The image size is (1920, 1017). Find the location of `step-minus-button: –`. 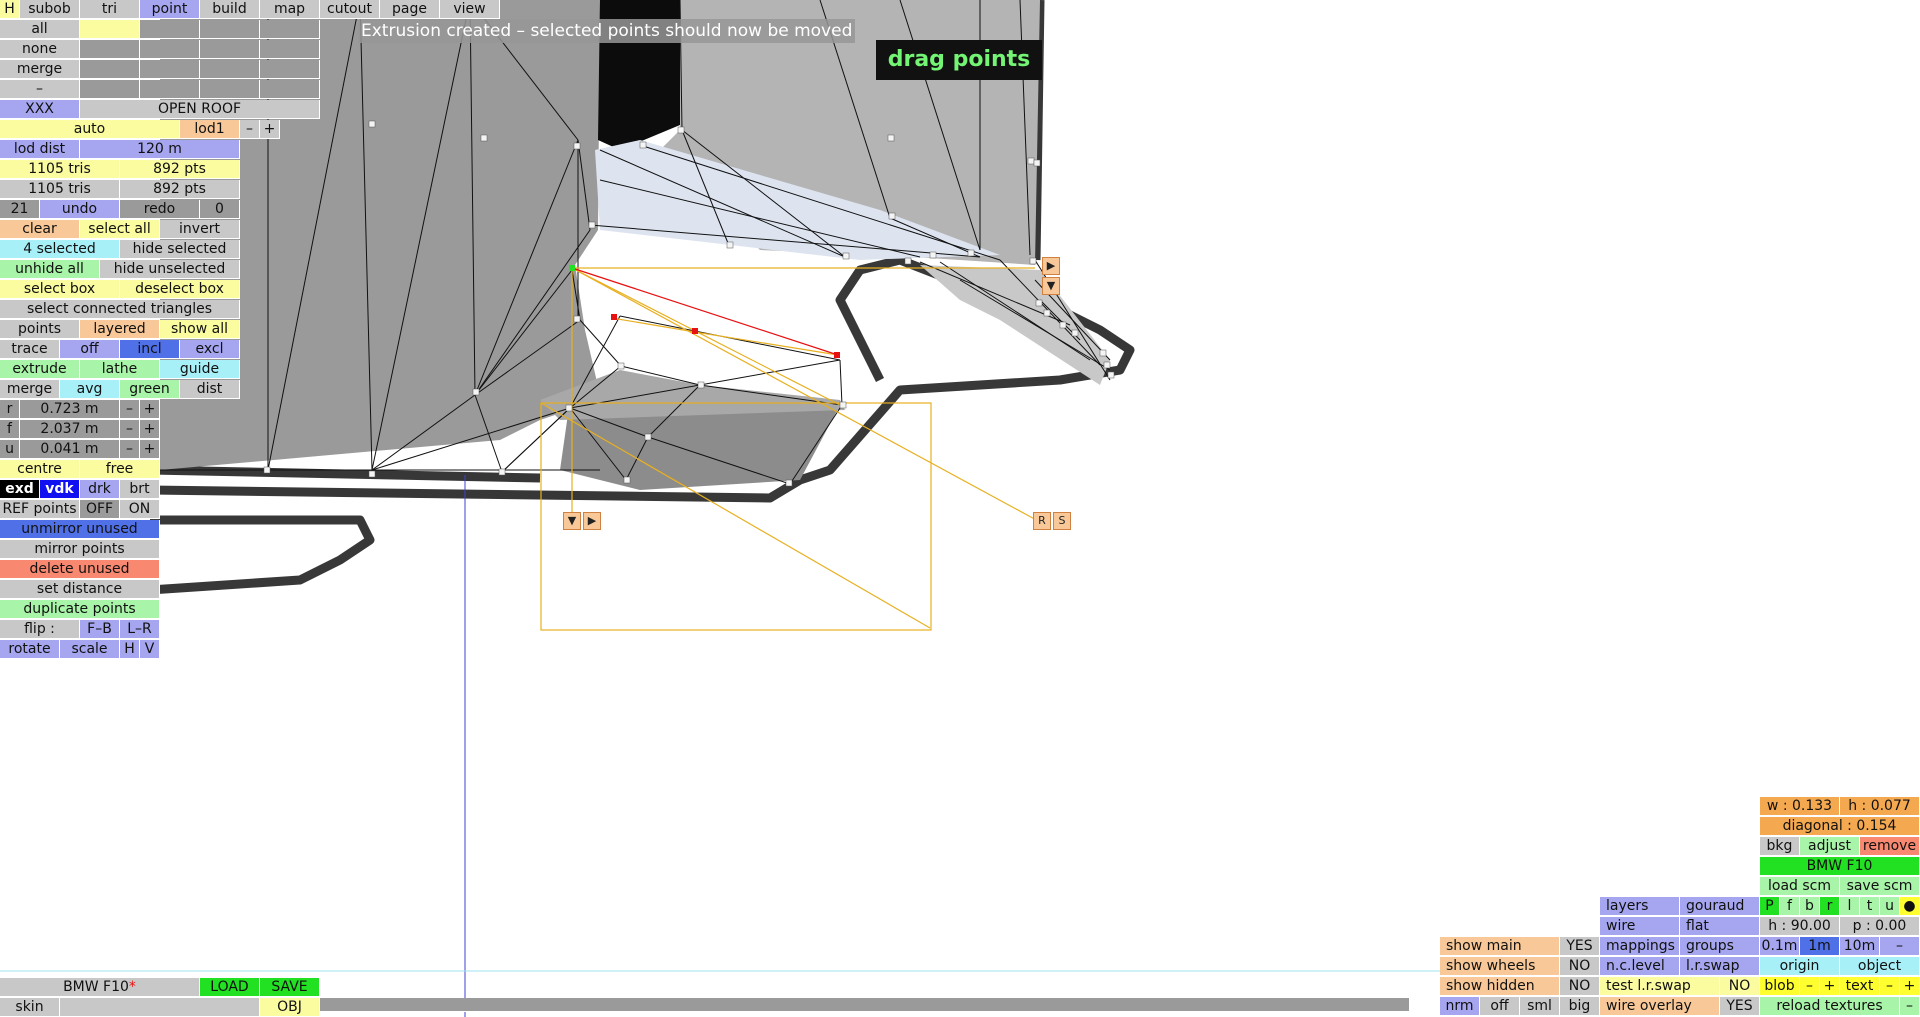

step-minus-button: – is located at coordinates (1900, 946).